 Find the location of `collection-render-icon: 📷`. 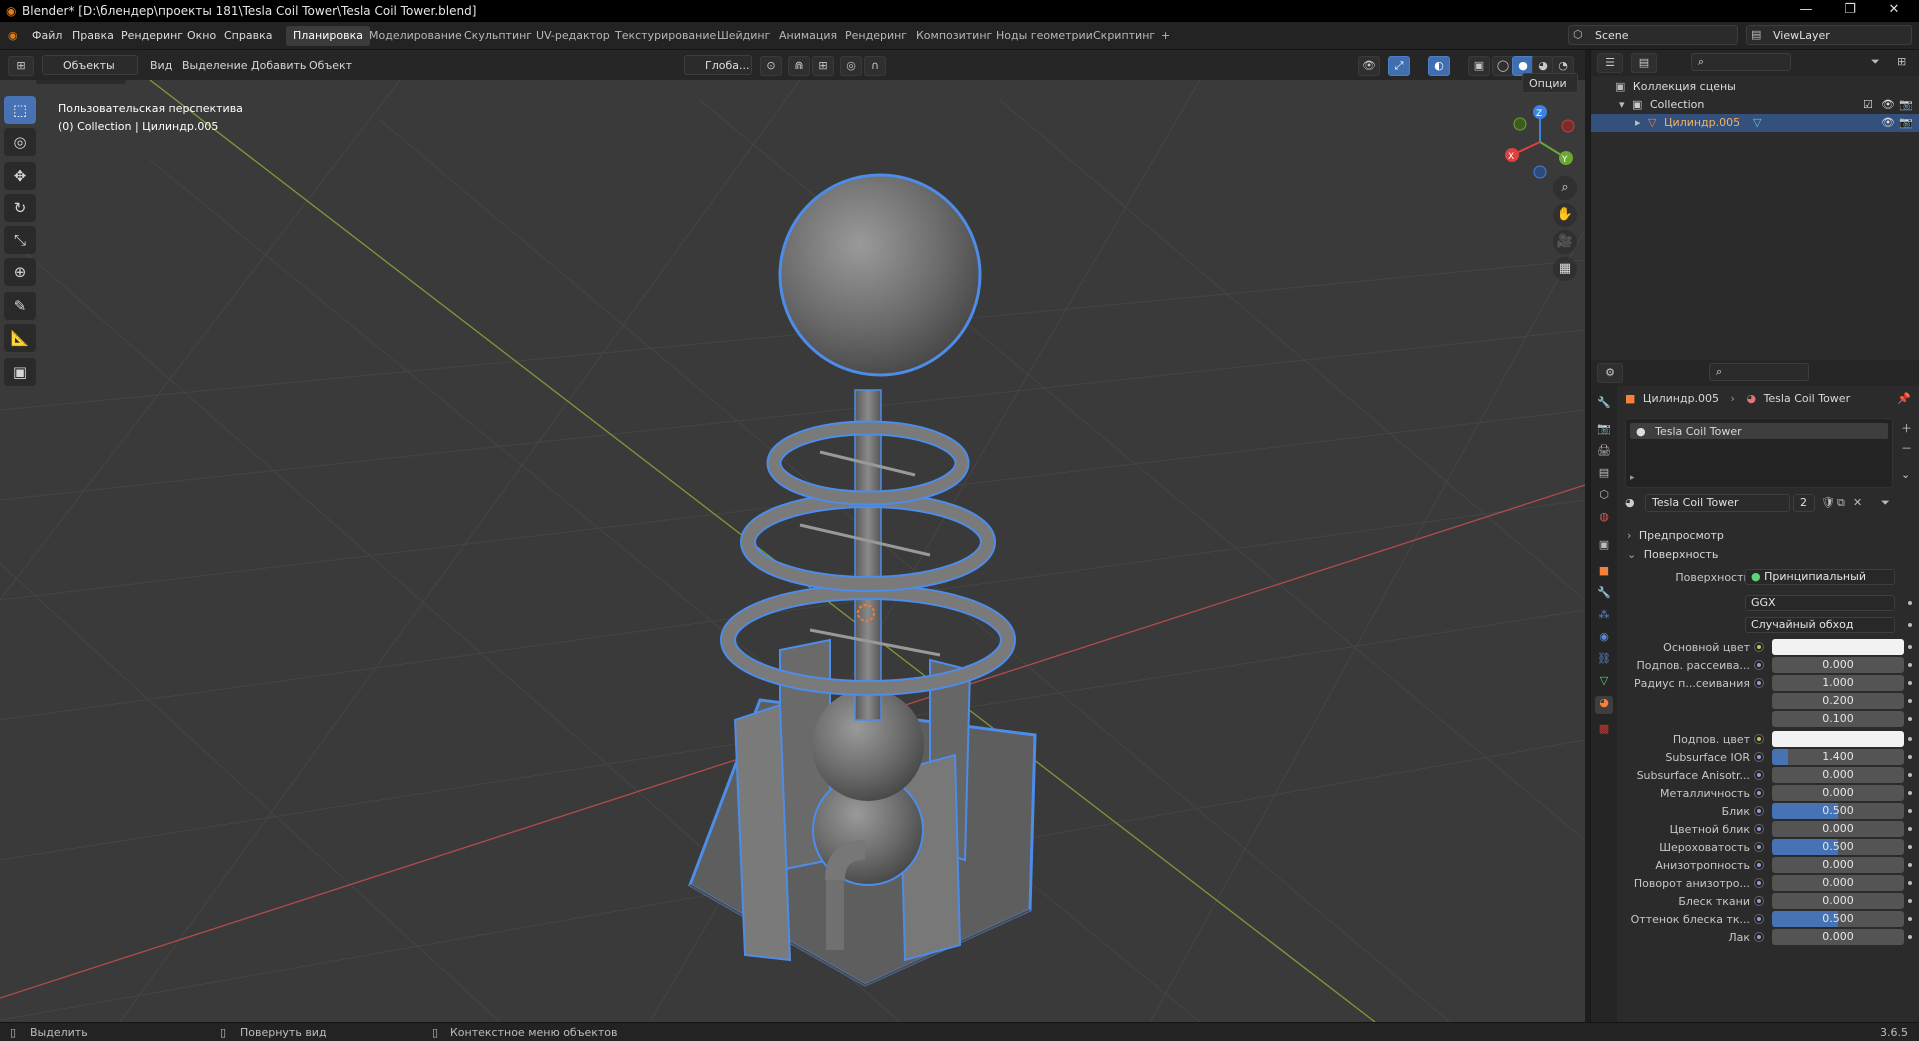

collection-render-icon: 📷 is located at coordinates (1906, 104).